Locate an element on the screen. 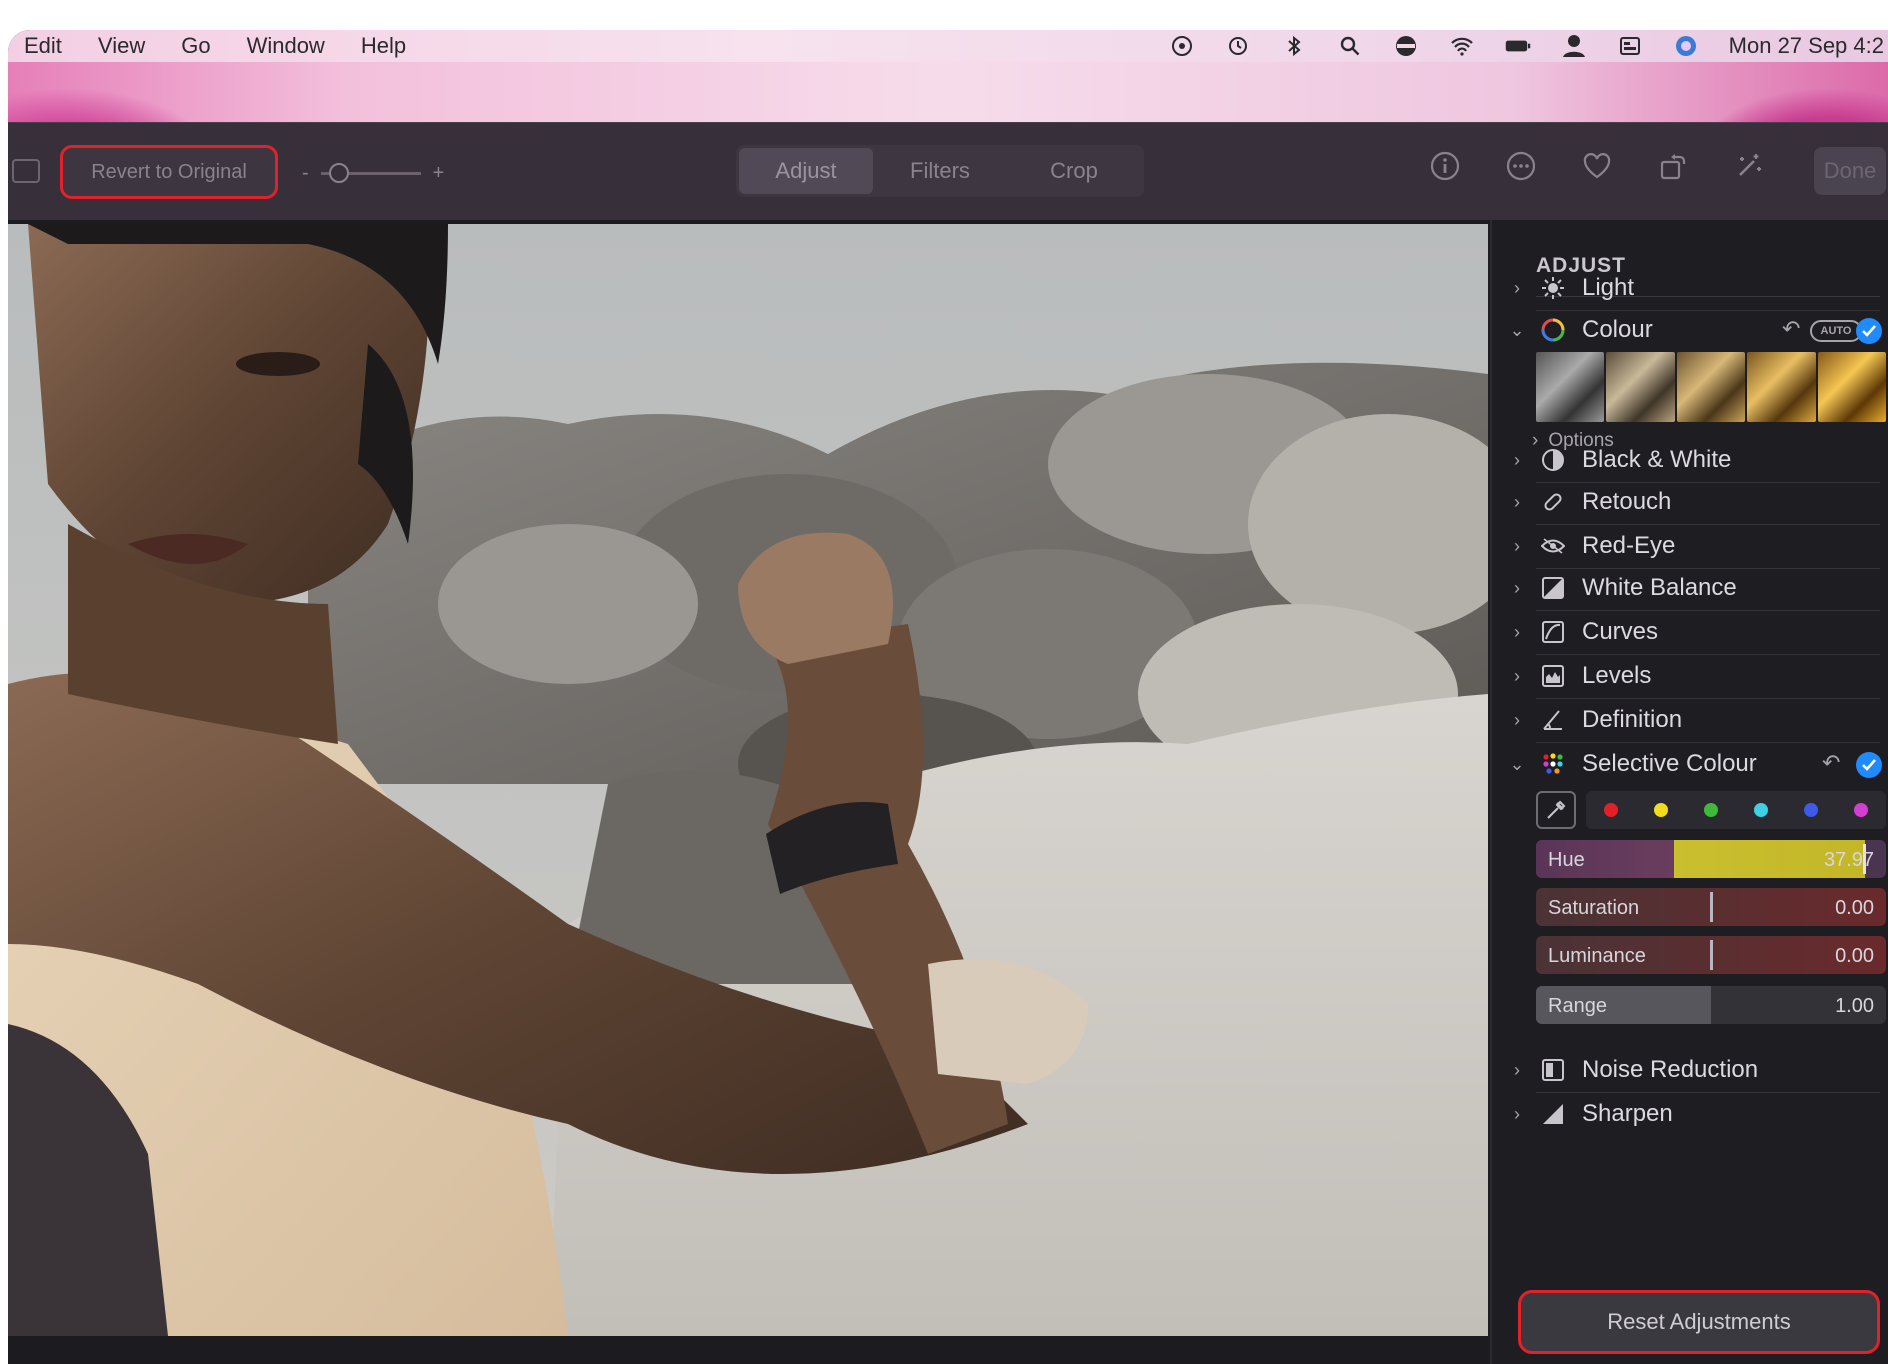  tab-adjust: Adjust is located at coordinates (806, 171).